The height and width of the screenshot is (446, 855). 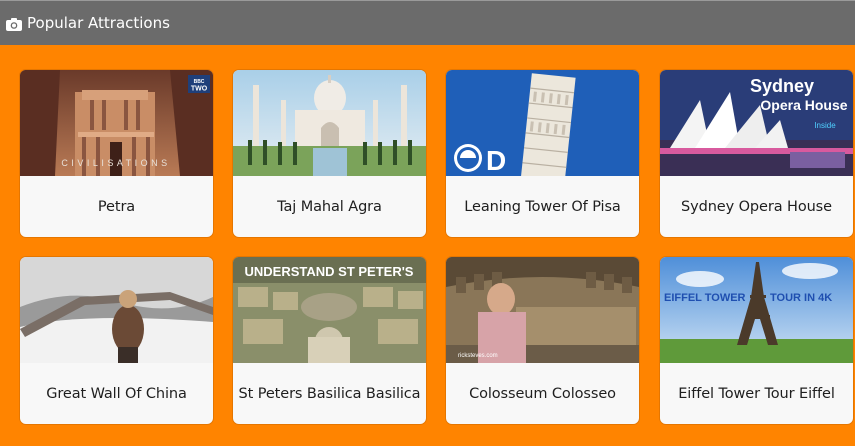 I want to click on card-leaning-tower-pisa: D Leaning Tower Of Pisa, so click(x=542, y=153).